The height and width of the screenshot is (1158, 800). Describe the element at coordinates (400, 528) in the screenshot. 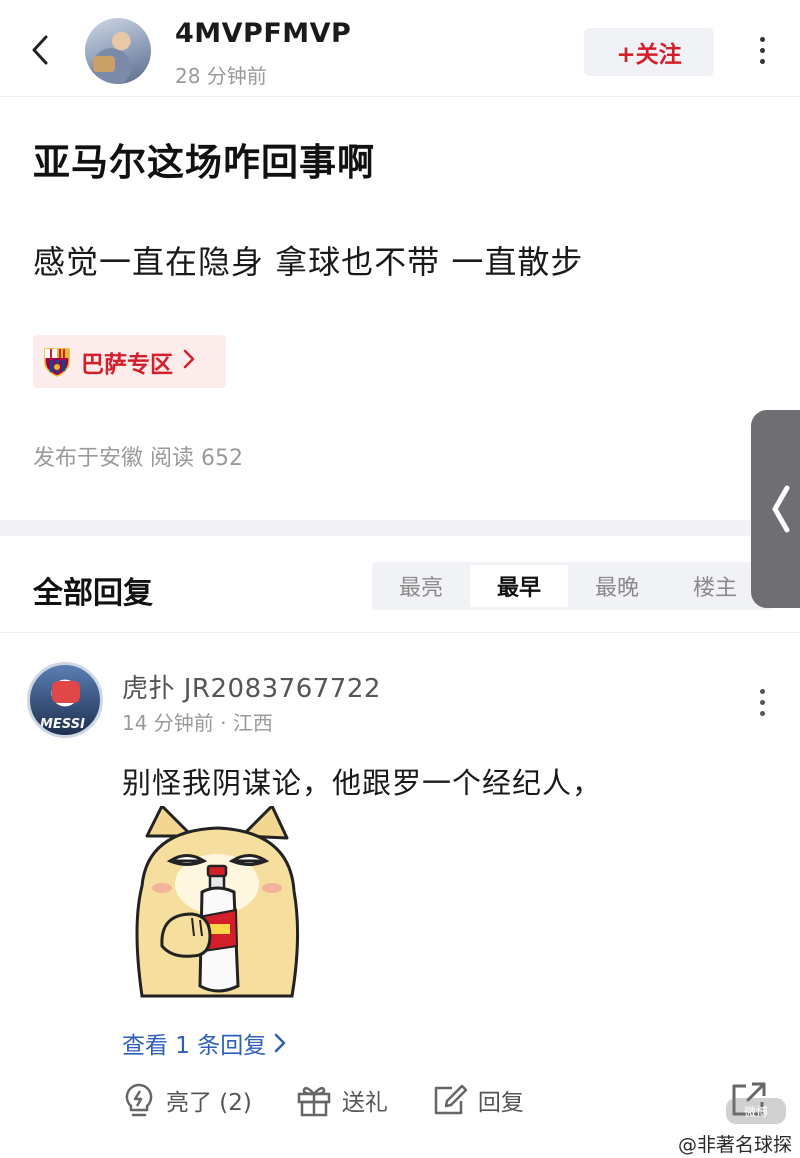

I see `section-divider` at that location.